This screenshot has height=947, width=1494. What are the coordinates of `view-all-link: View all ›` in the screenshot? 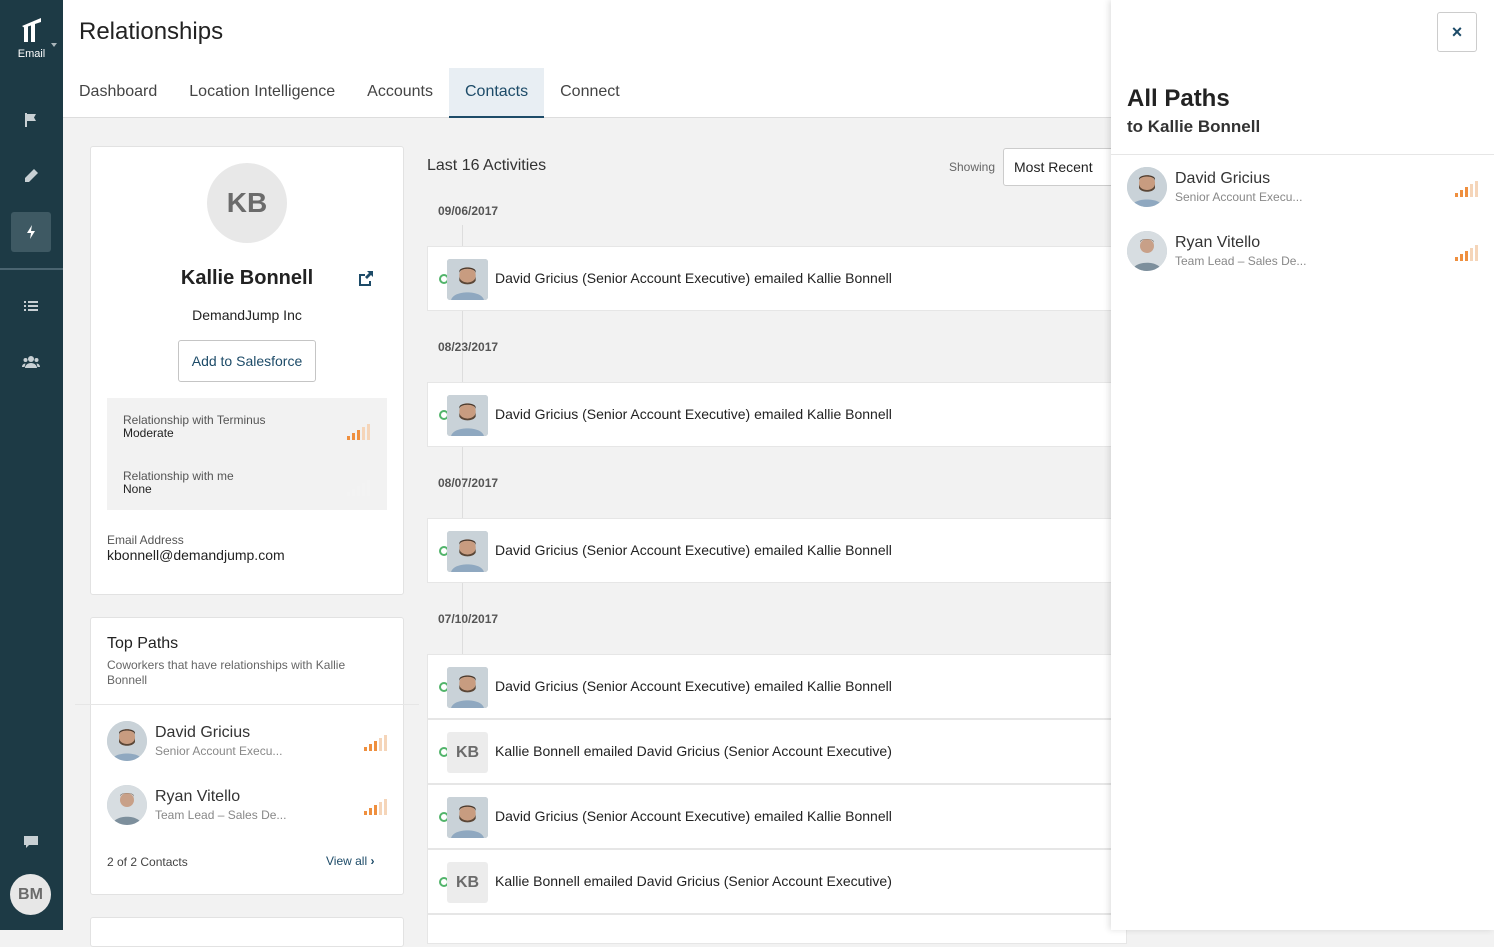 It's located at (350, 861).